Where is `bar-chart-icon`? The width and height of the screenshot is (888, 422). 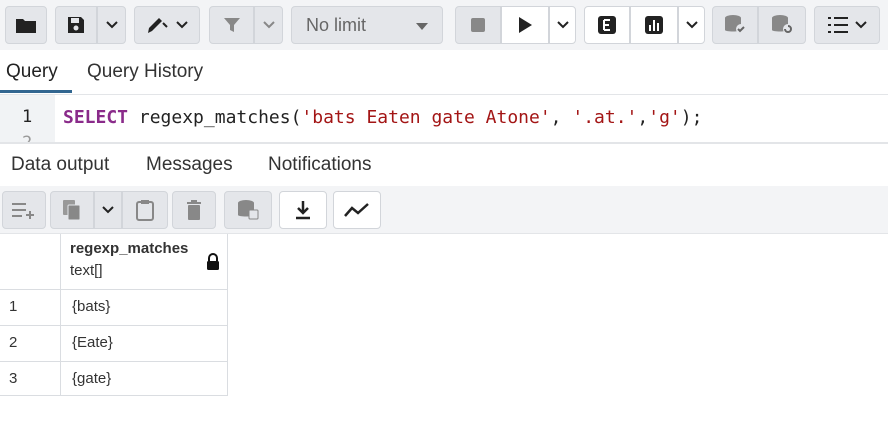
bar-chart-icon is located at coordinates (654, 25).